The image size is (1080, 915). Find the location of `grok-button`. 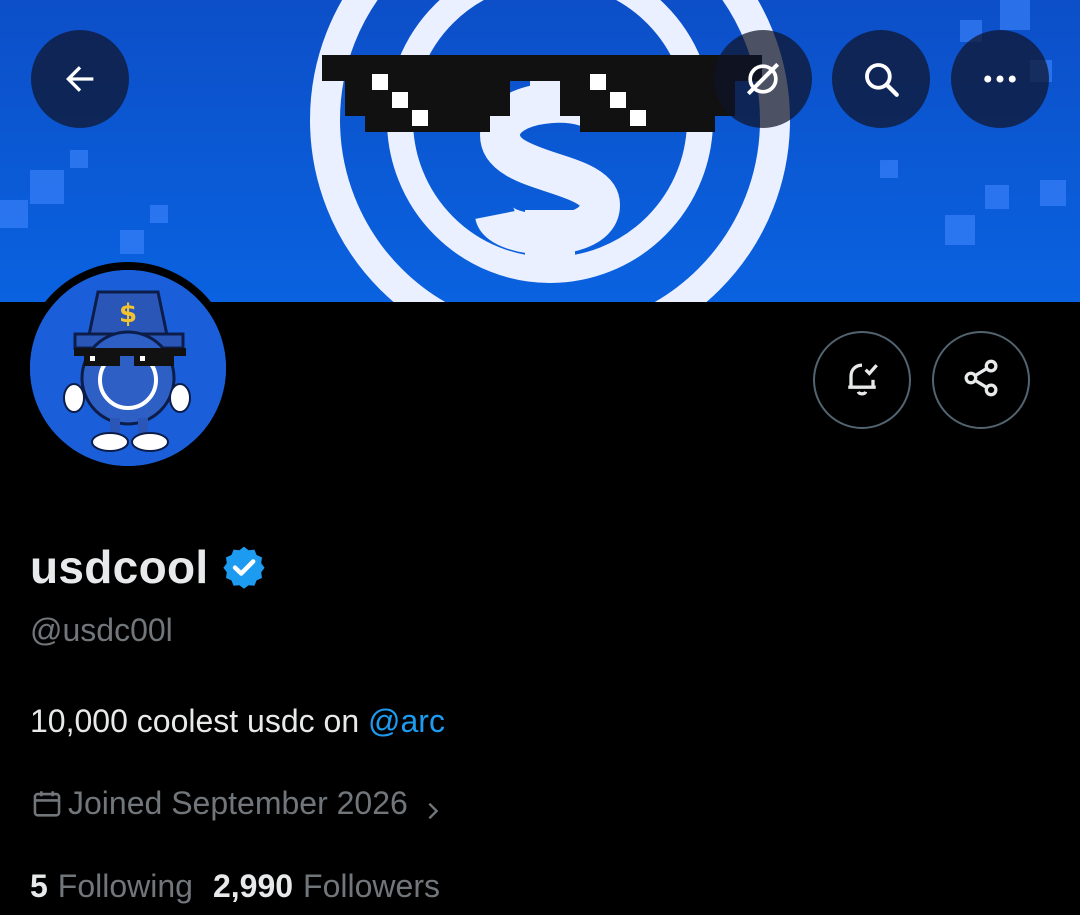

grok-button is located at coordinates (763, 79).